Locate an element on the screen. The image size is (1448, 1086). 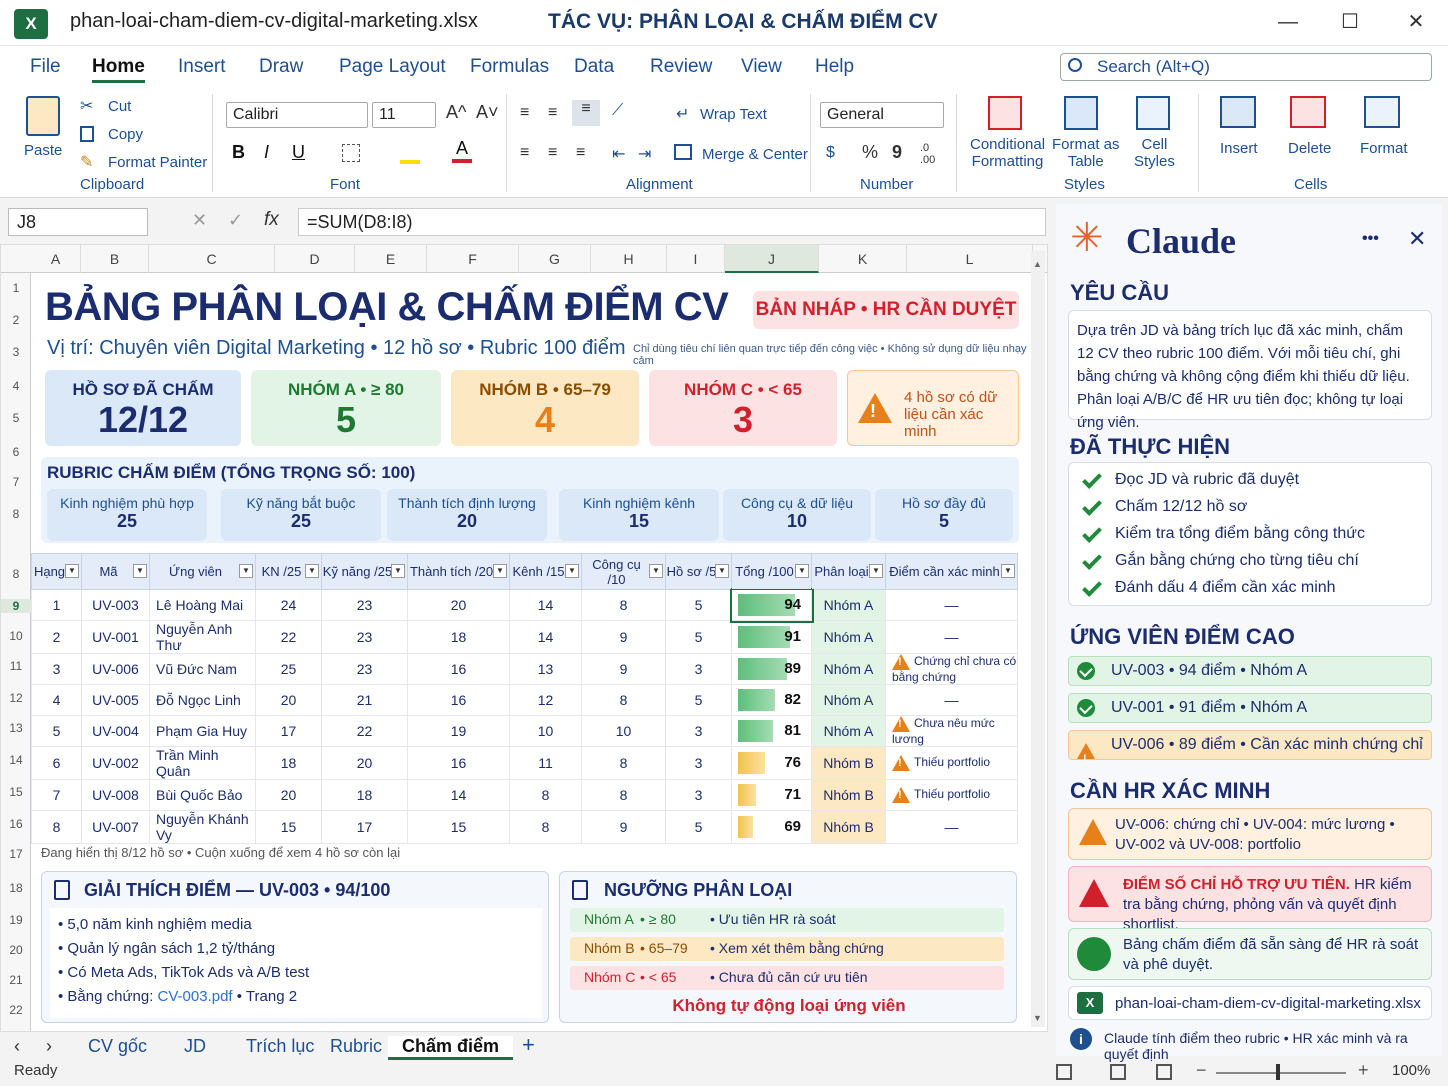
row-header: 3 is located at coordinates (16, 352).